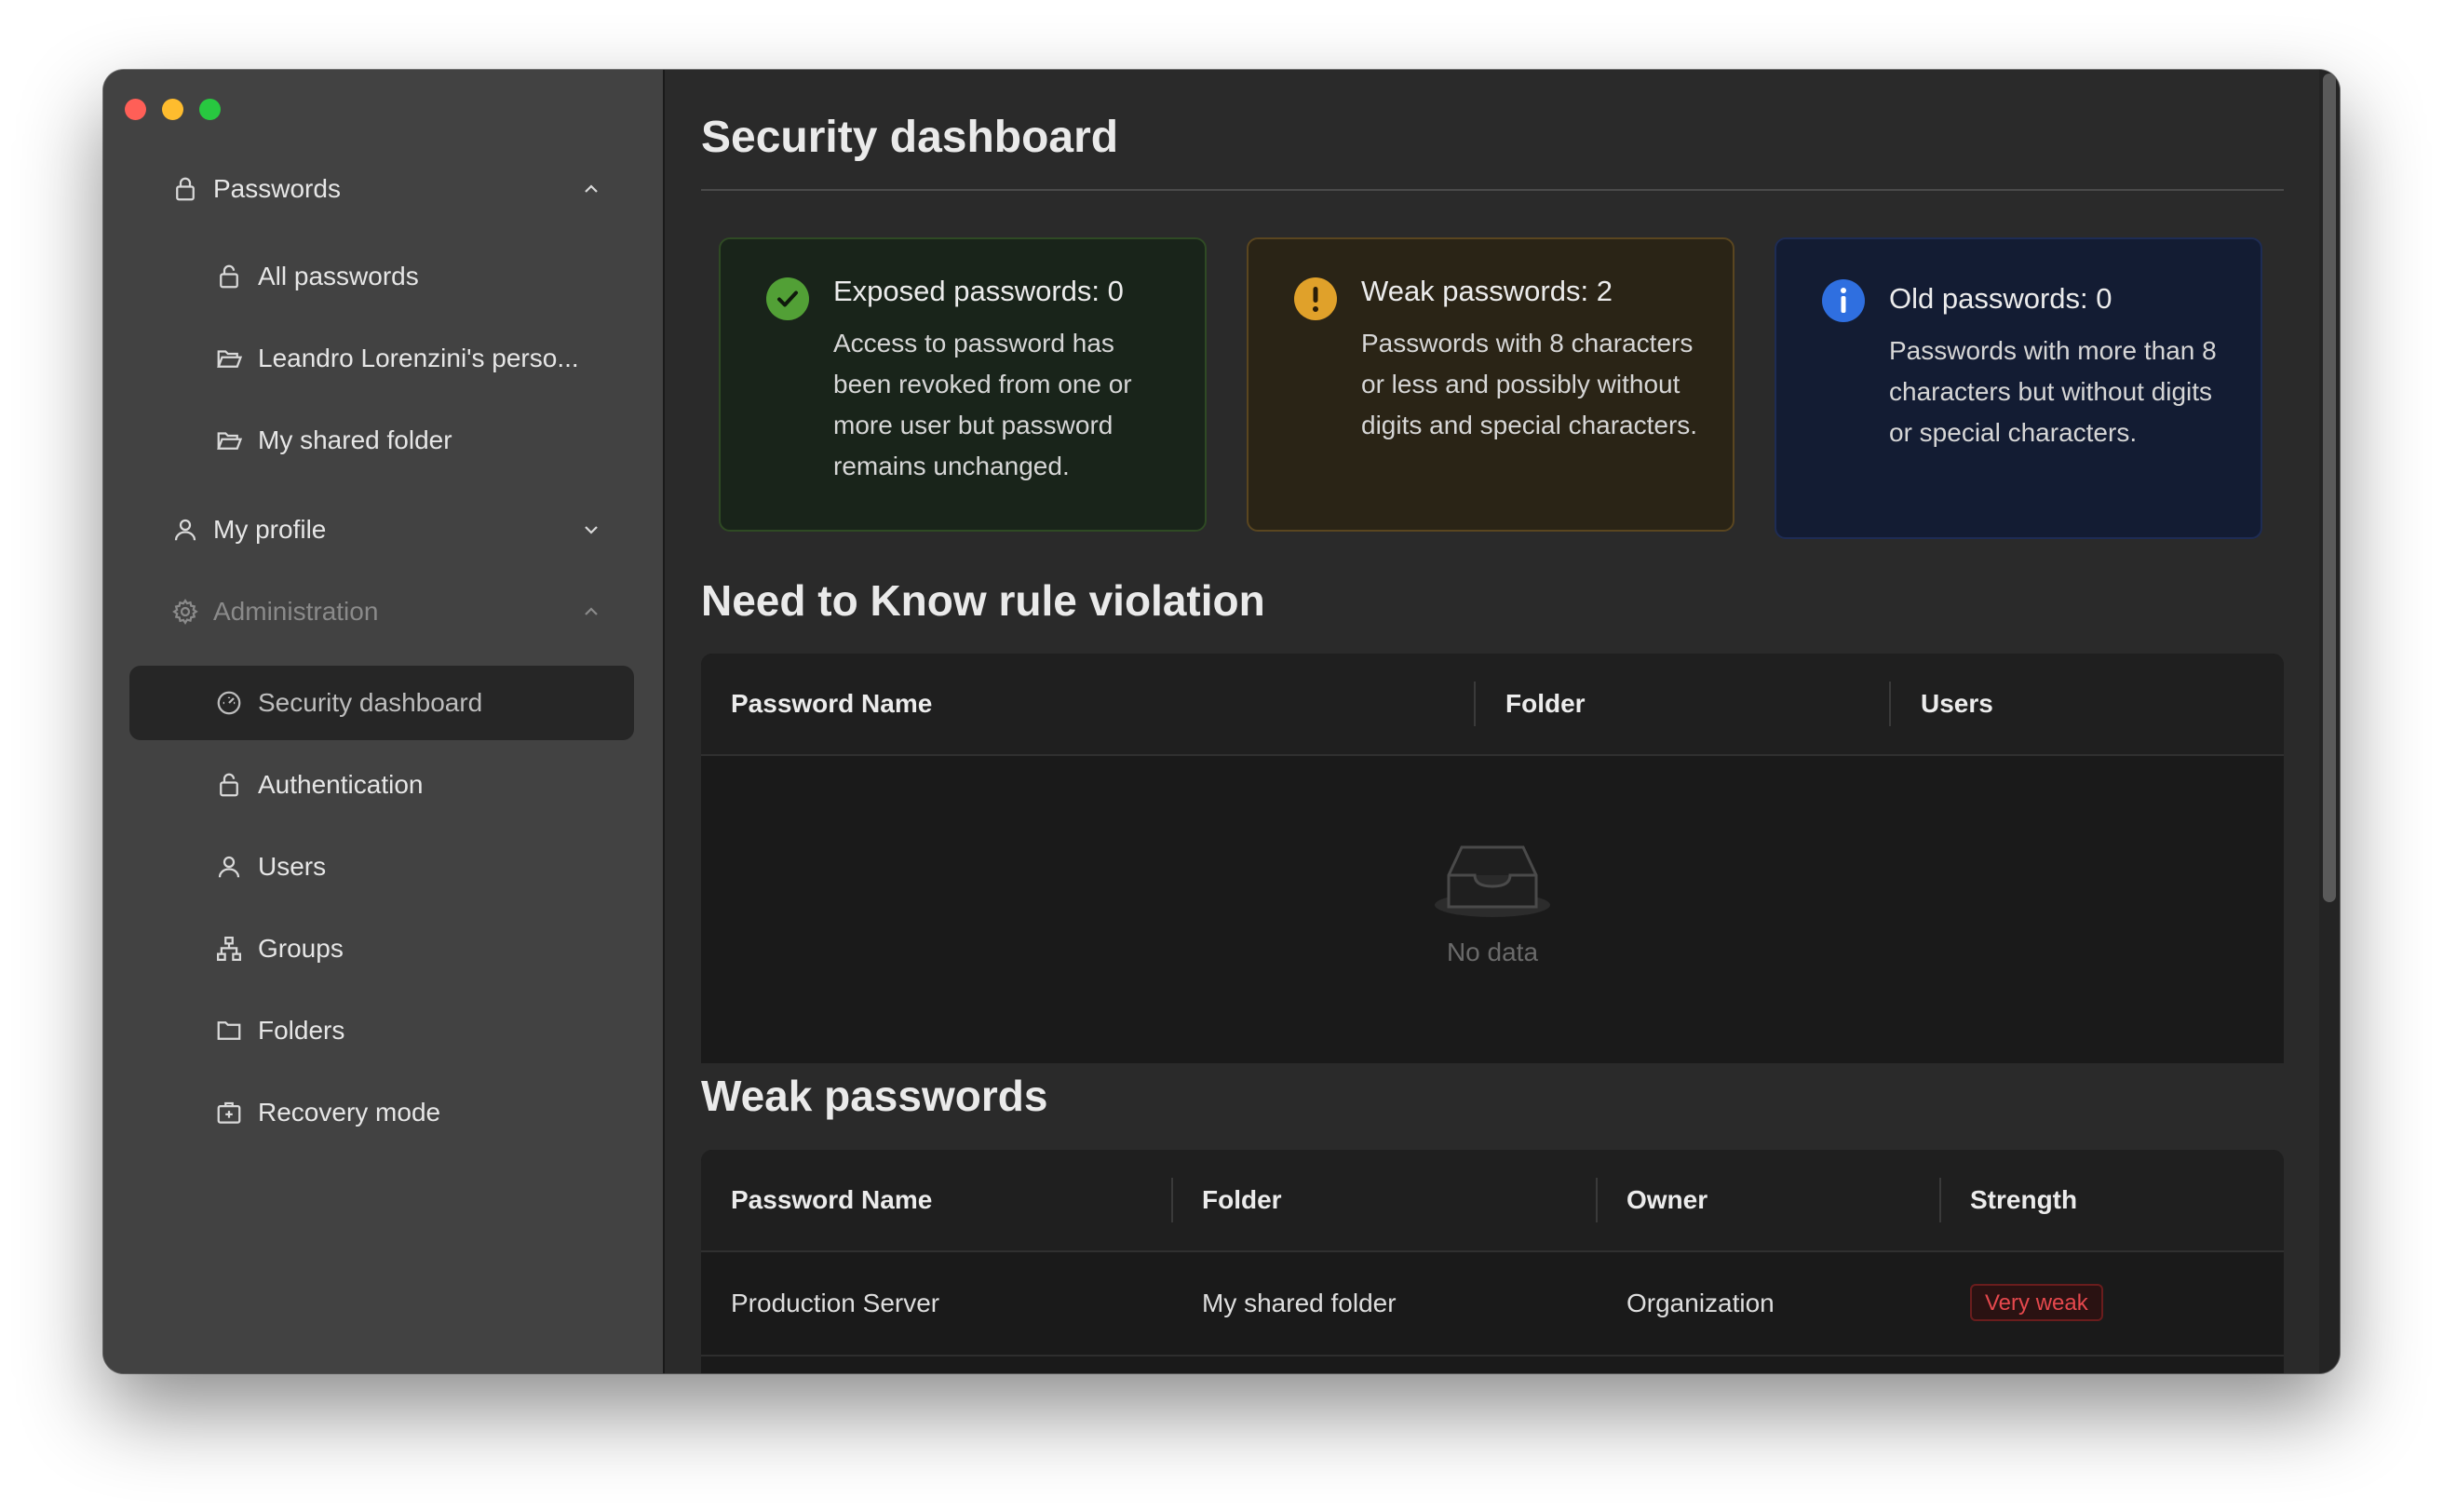 This screenshot has width=2443, height=1512. What do you see at coordinates (382, 1030) in the screenshot?
I see `sidebar-item-folders: Folders` at bounding box center [382, 1030].